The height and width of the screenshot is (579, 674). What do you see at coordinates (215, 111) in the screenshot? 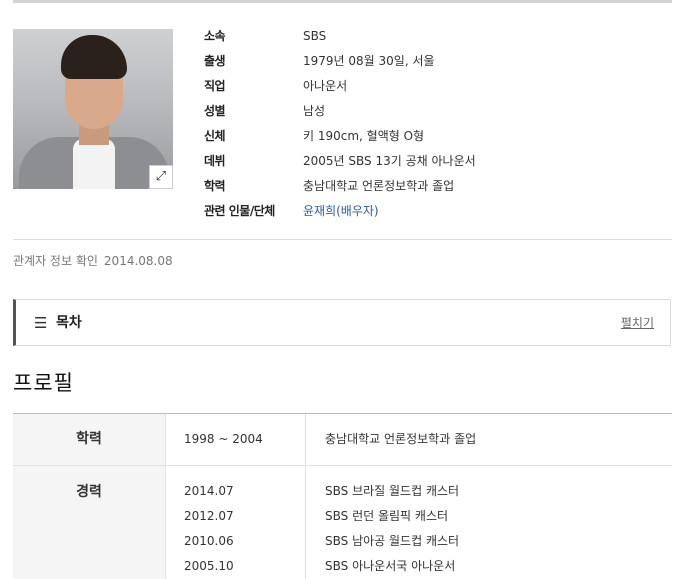
I see `info-label: 성별` at bounding box center [215, 111].